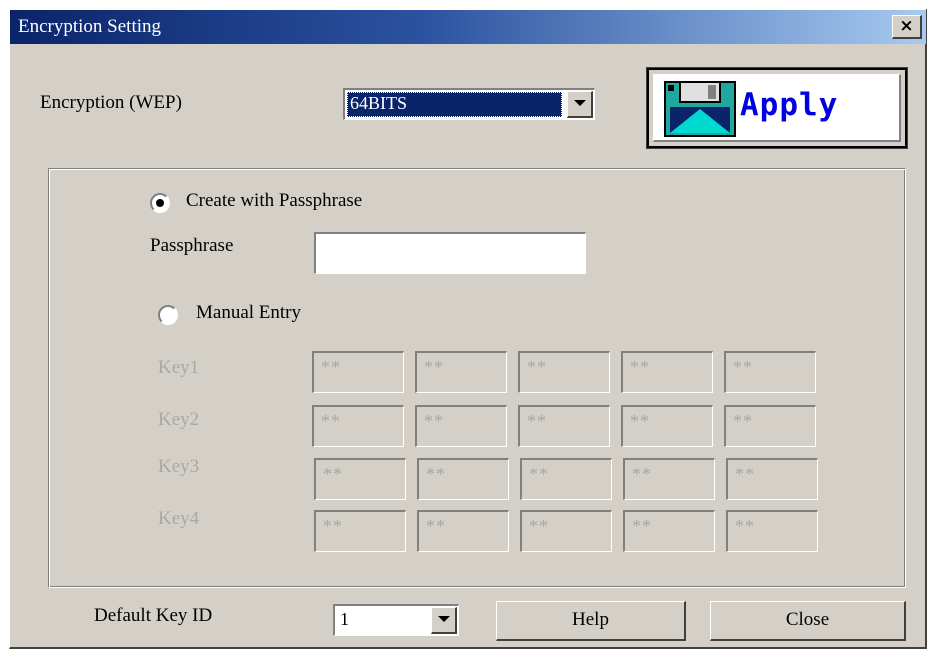  I want to click on manual-entry-label: Manual Entry, so click(248, 313).